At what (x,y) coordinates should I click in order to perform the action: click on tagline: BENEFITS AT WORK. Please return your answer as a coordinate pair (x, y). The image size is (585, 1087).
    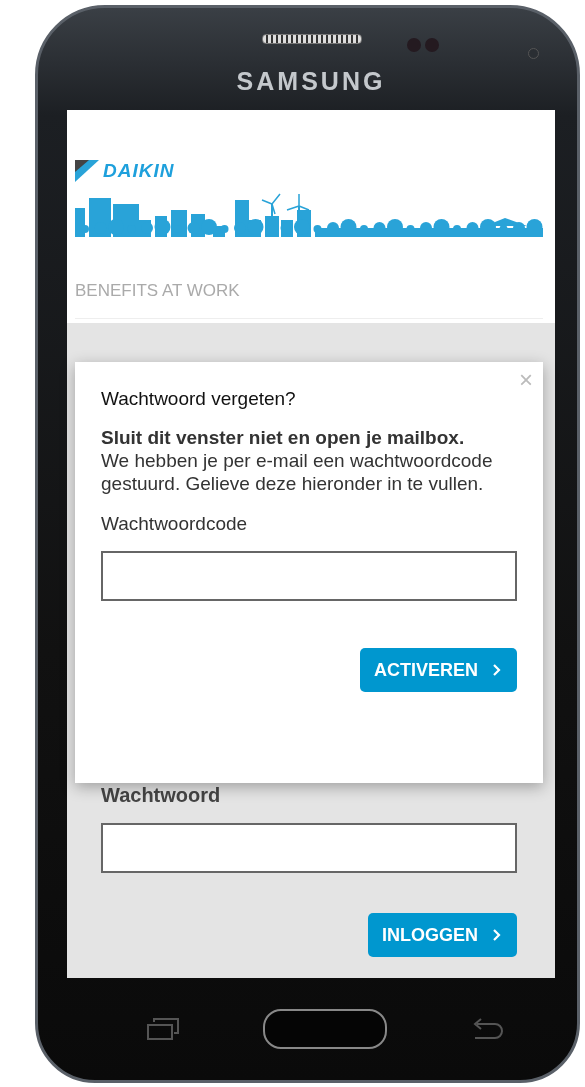
    Looking at the image, I should click on (158, 291).